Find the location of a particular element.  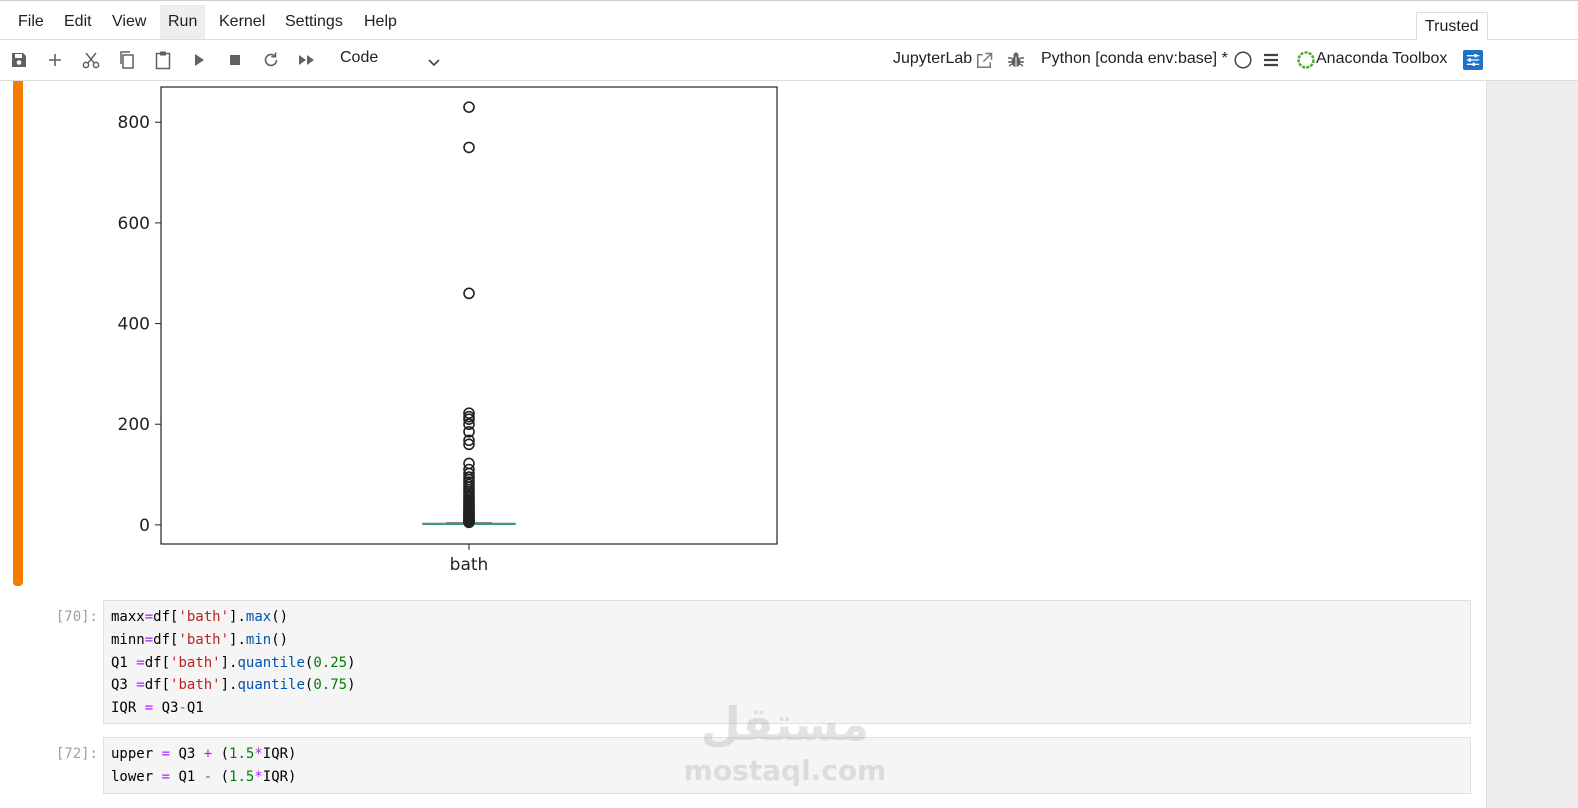

code-token: maxx is located at coordinates (128, 617).